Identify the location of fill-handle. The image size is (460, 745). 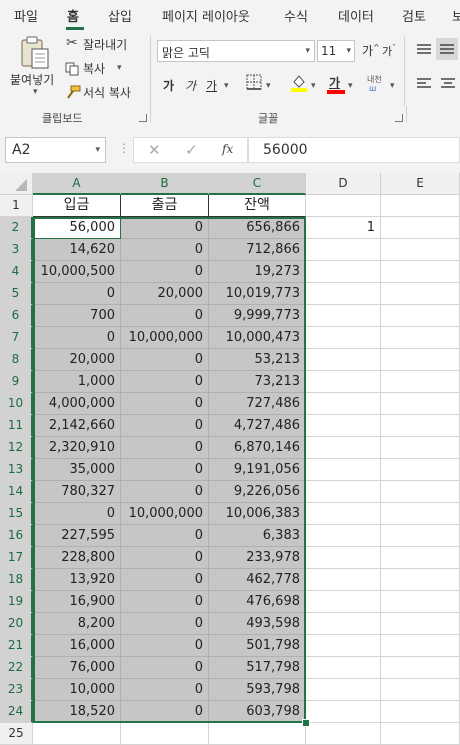
(306, 723).